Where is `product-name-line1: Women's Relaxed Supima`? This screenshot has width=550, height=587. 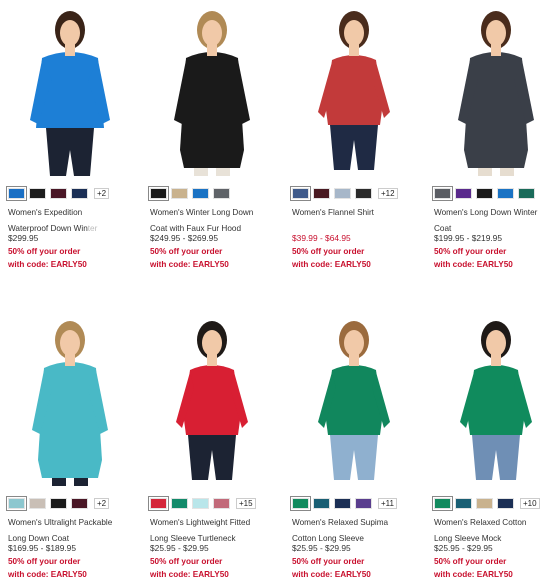 product-name-line1: Women's Relaxed Supima is located at coordinates (340, 522).